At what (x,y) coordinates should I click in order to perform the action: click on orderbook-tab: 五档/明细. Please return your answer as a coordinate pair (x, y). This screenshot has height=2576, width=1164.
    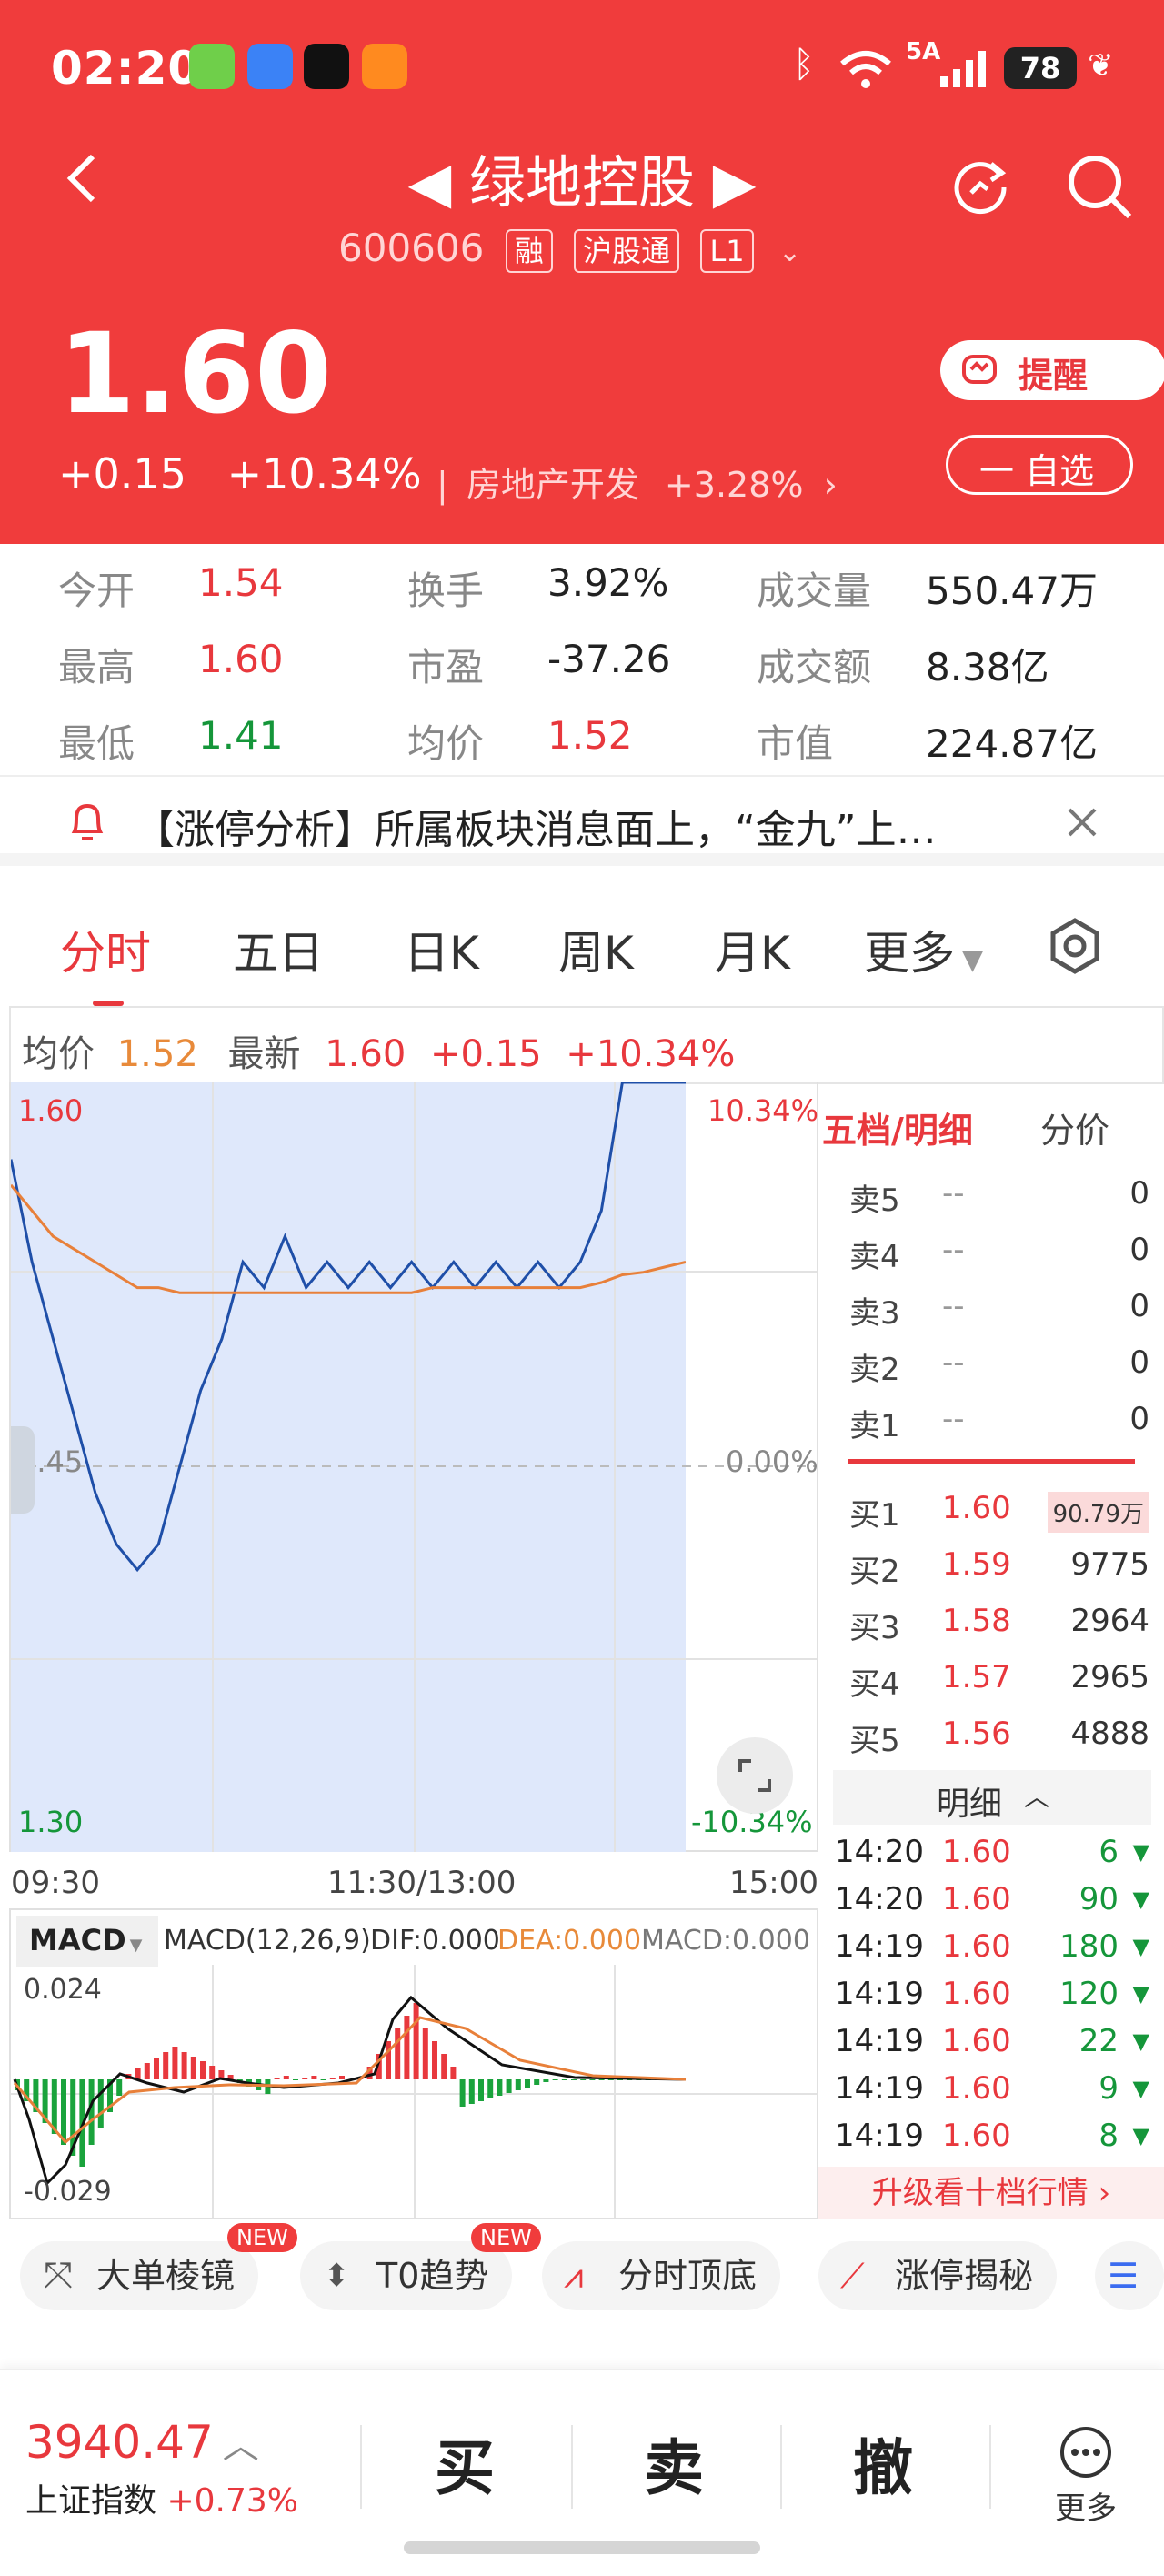
    Looking at the image, I should click on (898, 1127).